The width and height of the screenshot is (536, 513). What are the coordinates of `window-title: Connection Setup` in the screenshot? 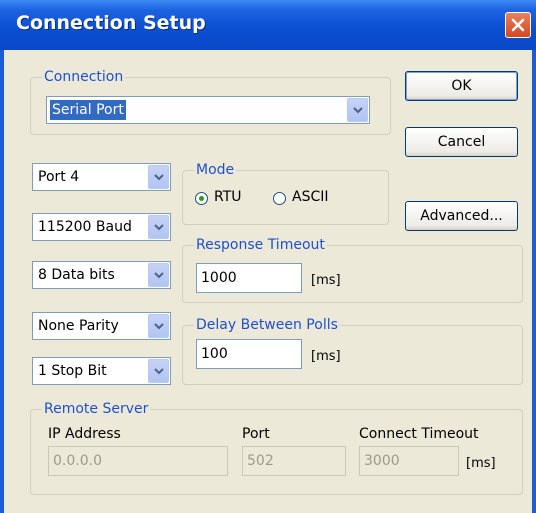 It's located at (111, 23).